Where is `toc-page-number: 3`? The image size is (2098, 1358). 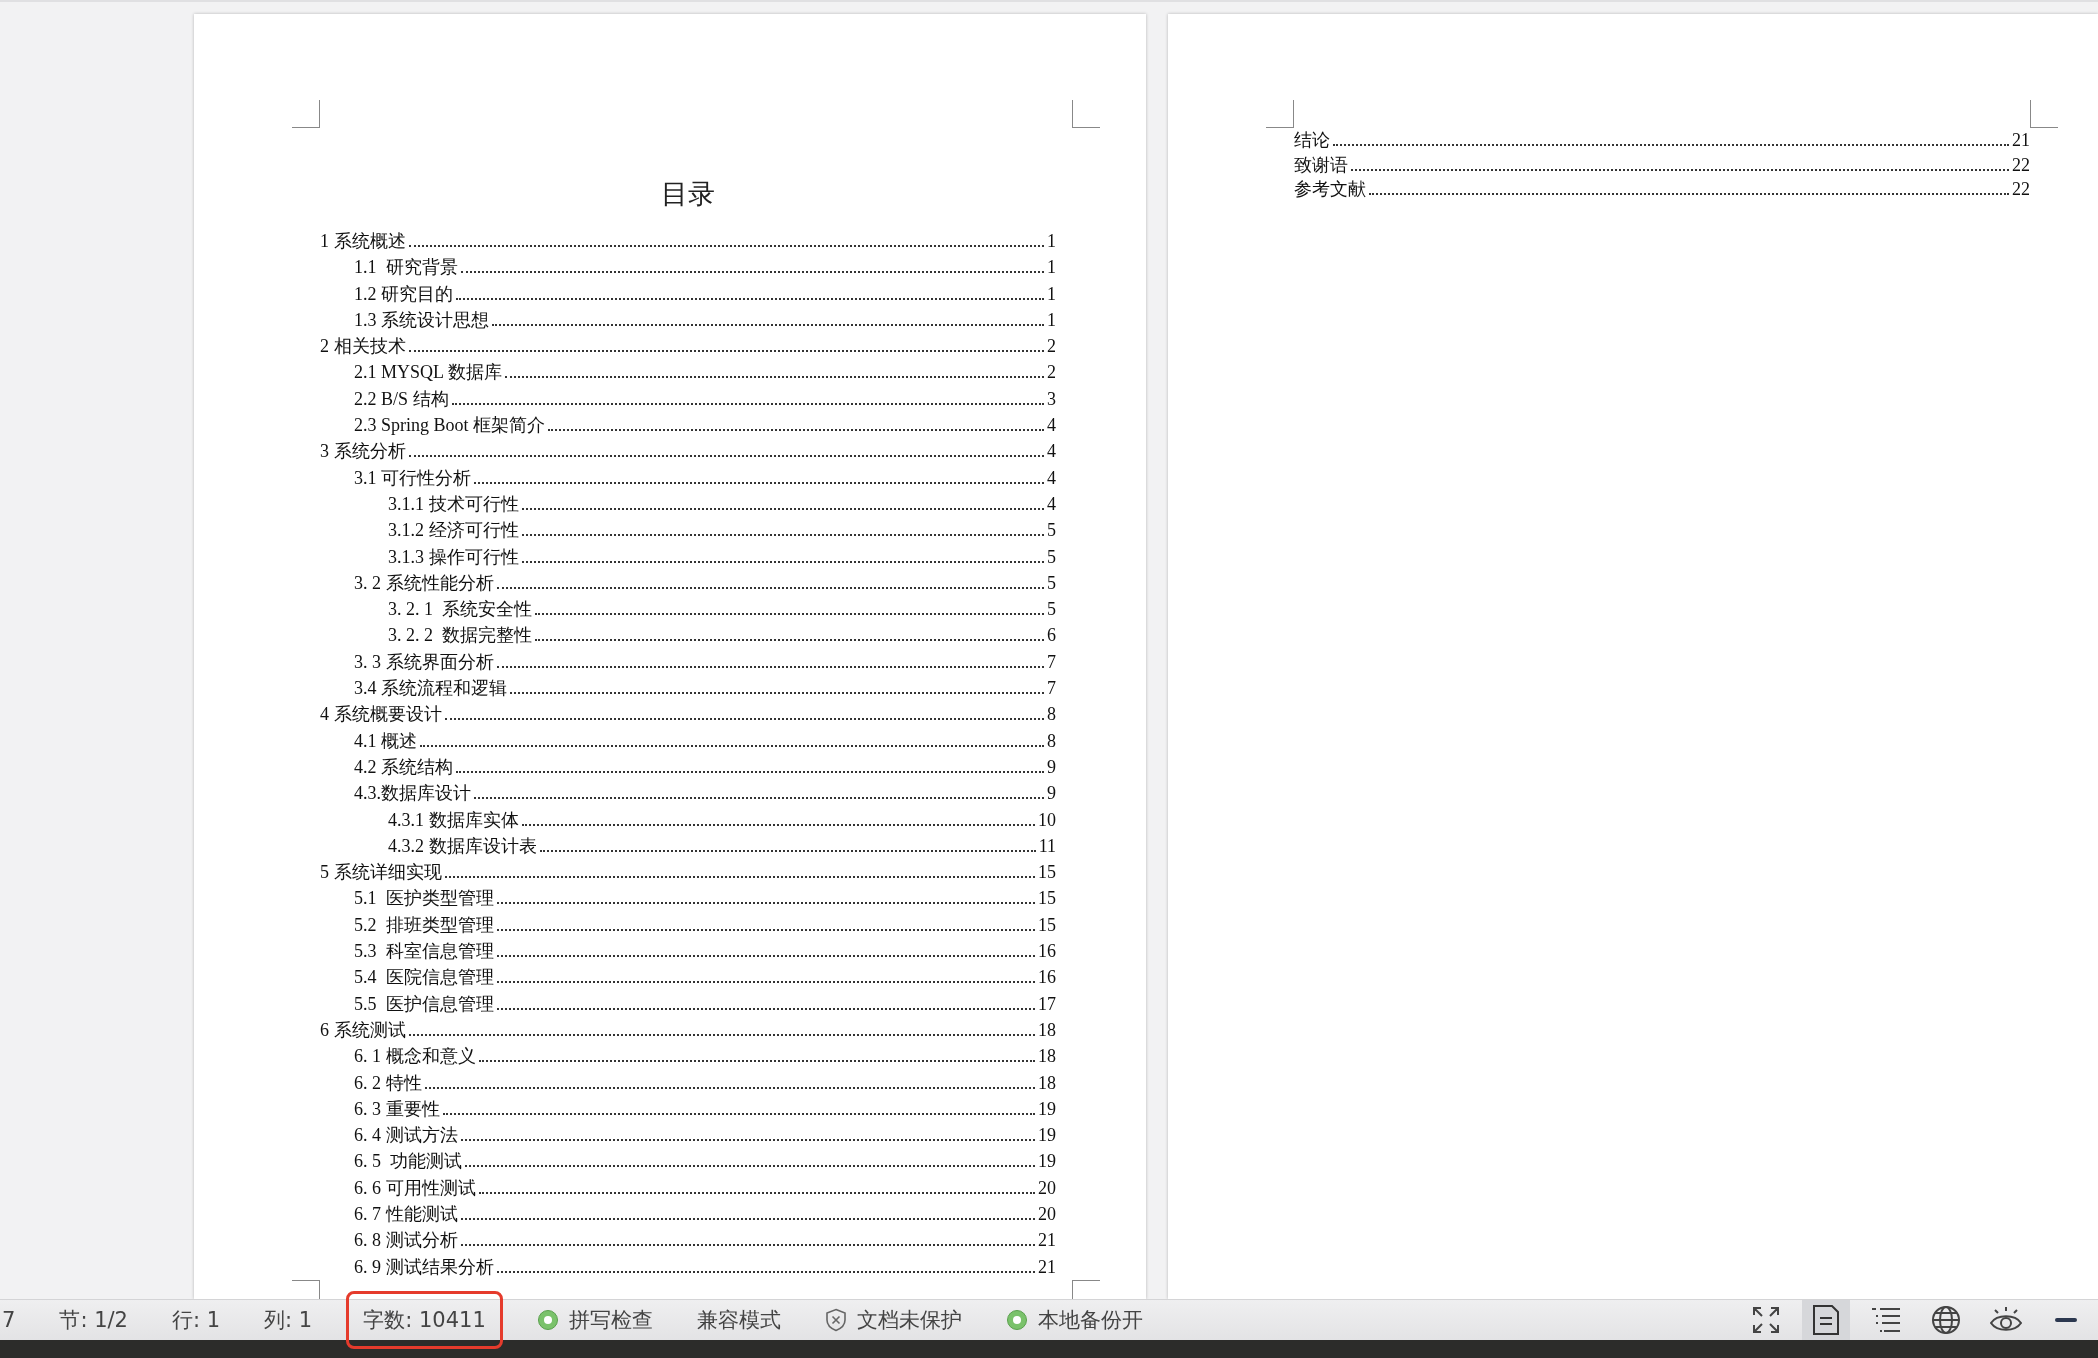 toc-page-number: 3 is located at coordinates (1051, 399).